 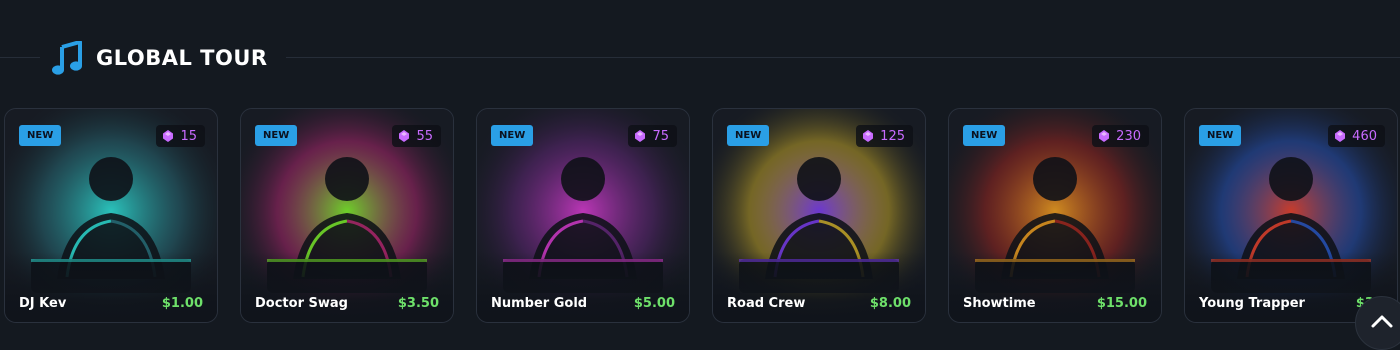 What do you see at coordinates (1121, 303) in the screenshot?
I see `card-price: $15.00` at bounding box center [1121, 303].